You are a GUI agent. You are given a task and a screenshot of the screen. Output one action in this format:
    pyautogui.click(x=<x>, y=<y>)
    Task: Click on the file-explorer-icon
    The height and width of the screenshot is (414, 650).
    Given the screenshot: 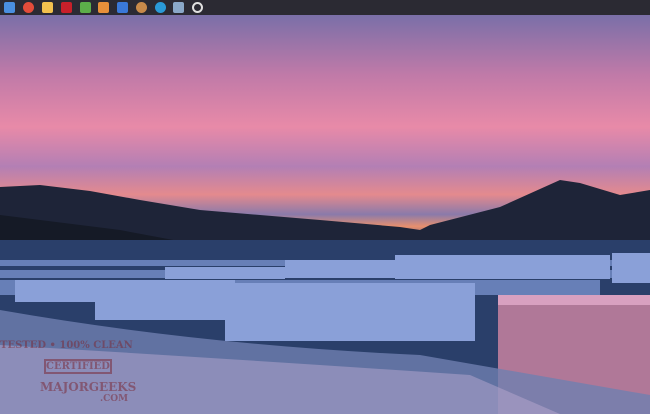 What is the action you would take?
    pyautogui.click(x=47, y=7)
    